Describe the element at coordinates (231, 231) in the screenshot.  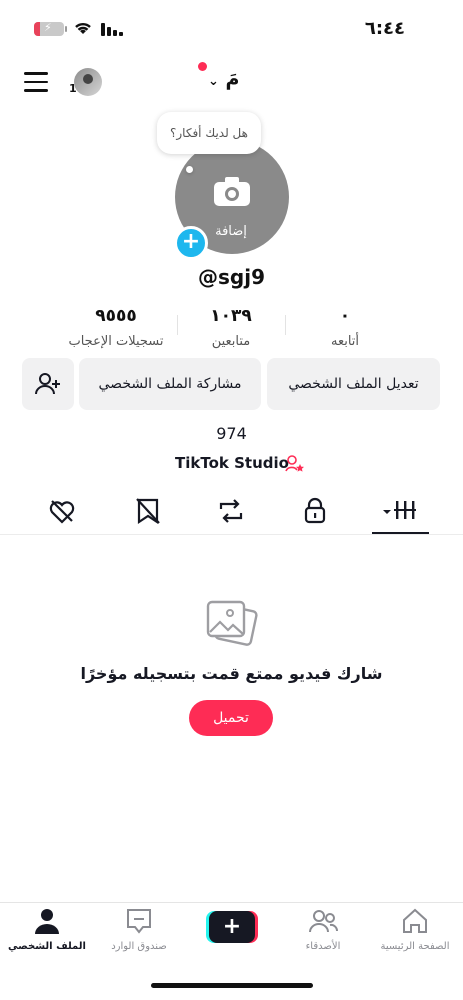
I see `add-photo-label: إضافة` at that location.